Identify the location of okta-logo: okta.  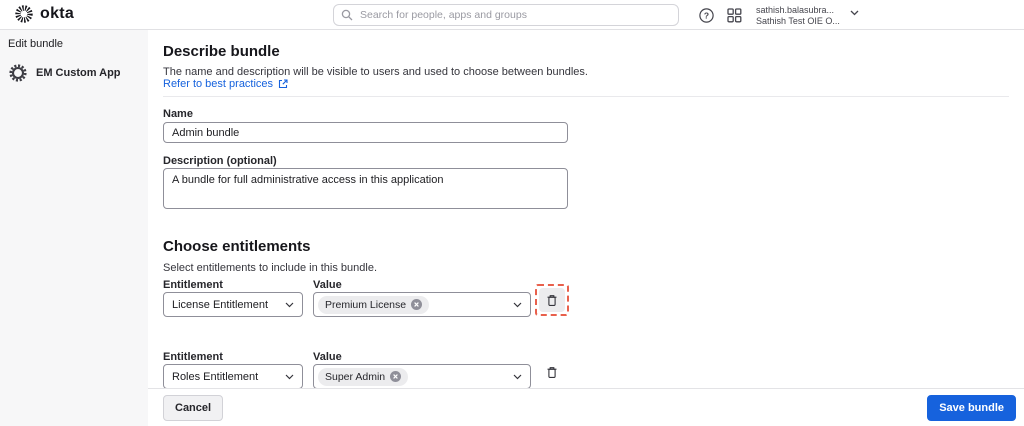
(44, 14).